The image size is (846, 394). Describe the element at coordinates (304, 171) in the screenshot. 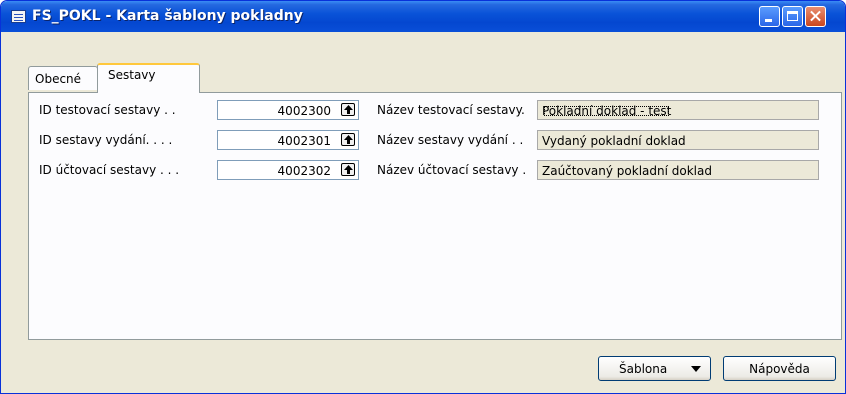

I see `posting-report-id-value: 4002302` at that location.